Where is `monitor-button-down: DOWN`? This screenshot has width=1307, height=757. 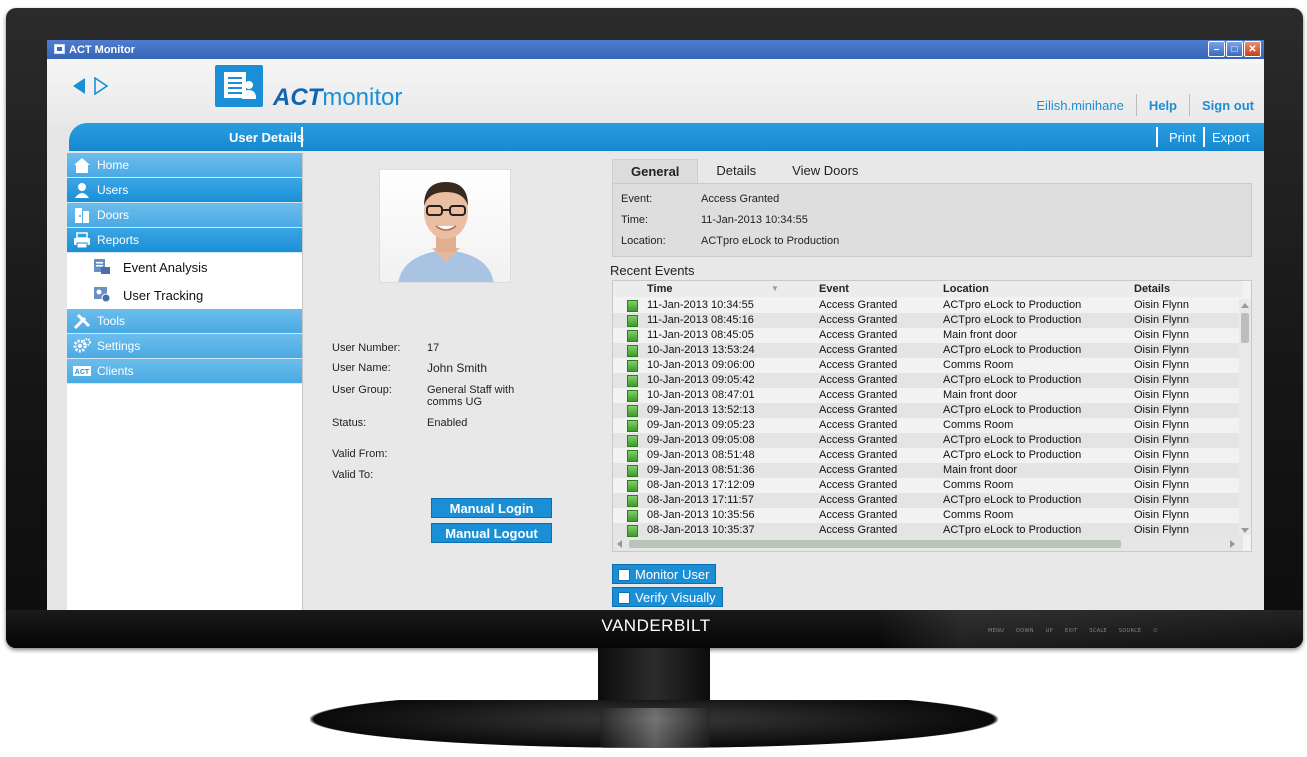
monitor-button-down: DOWN is located at coordinates (1025, 631).